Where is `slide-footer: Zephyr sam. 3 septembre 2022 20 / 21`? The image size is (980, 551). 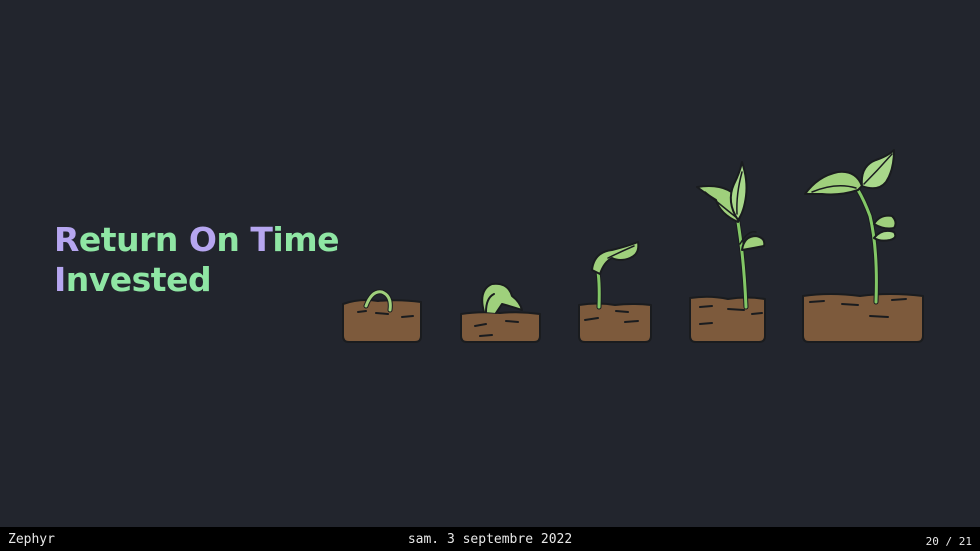 slide-footer: Zephyr sam. 3 septembre 2022 20 / 21 is located at coordinates (490, 539).